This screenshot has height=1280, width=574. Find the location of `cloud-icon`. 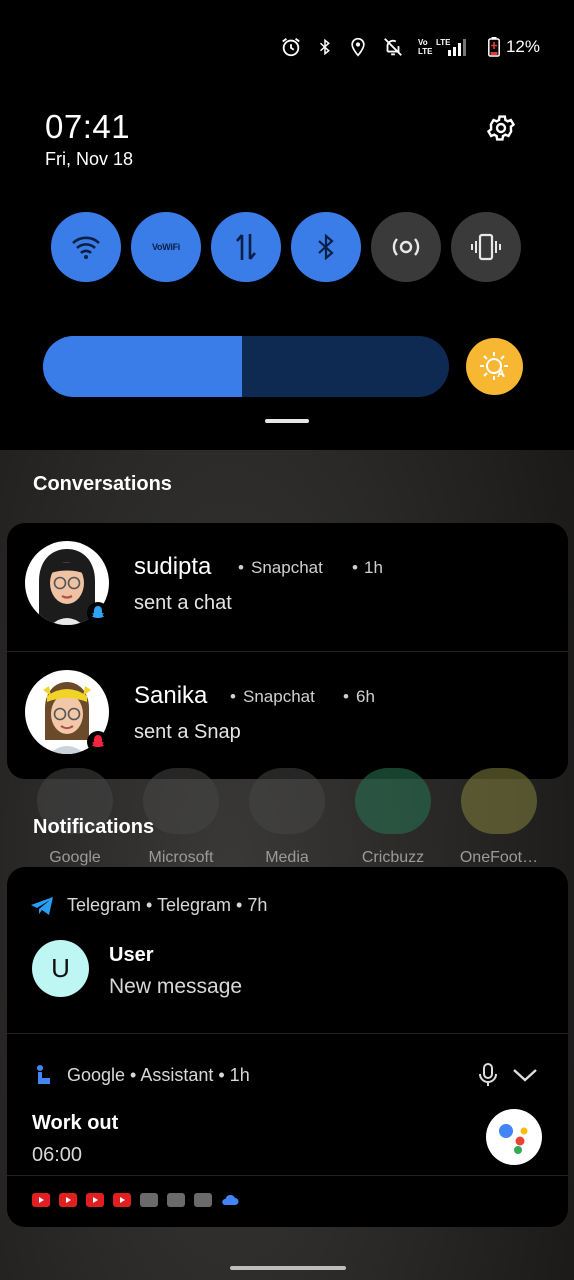

cloud-icon is located at coordinates (230, 1199).